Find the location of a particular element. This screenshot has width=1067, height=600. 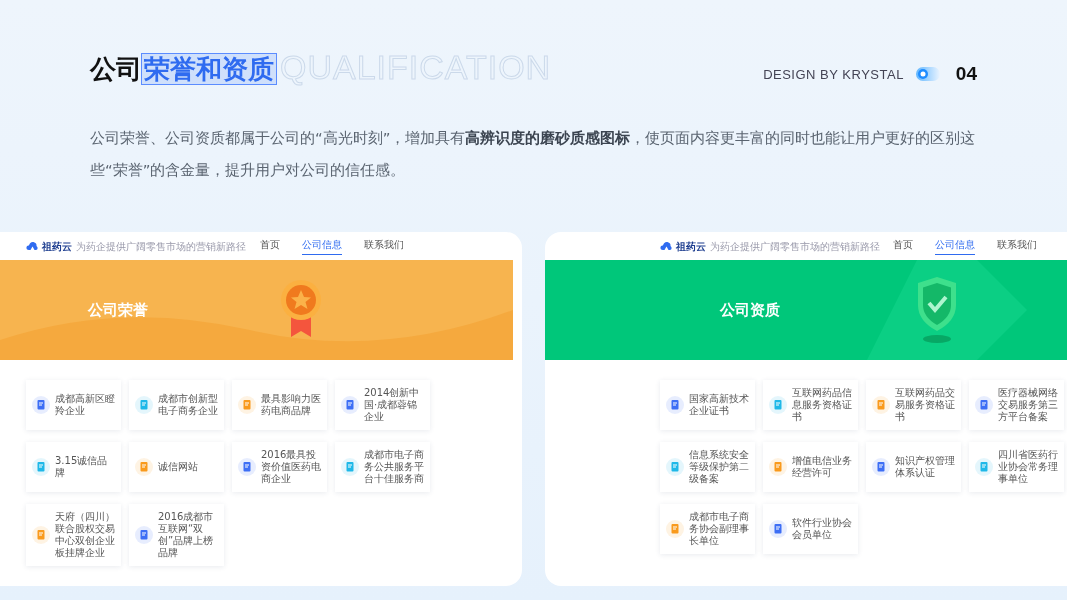

card-label: 医疗器械网络交易服务第三方平台备案 is located at coordinates (1028, 405).